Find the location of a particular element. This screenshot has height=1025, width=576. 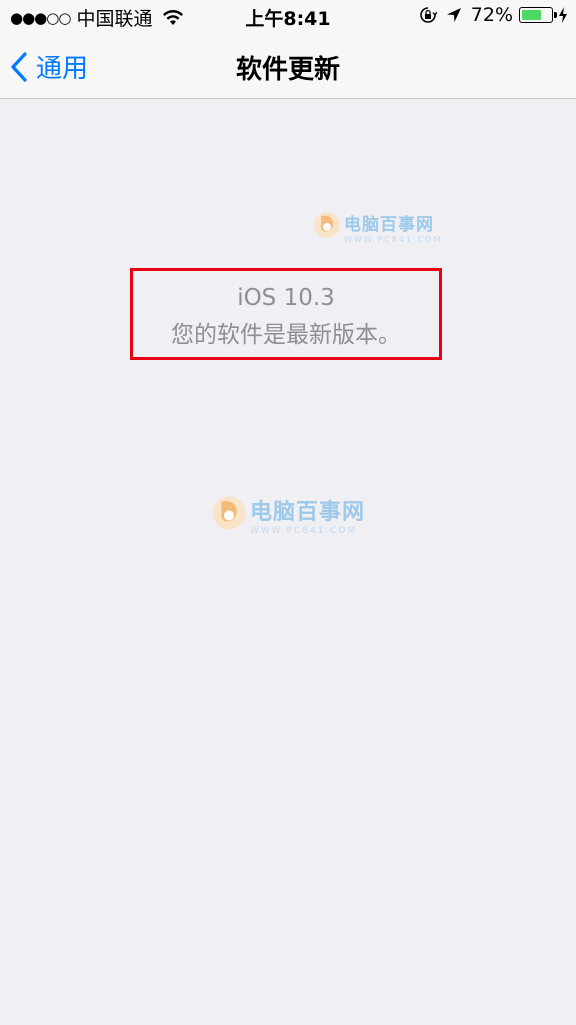

status-right: 72% is located at coordinates (493, 15).